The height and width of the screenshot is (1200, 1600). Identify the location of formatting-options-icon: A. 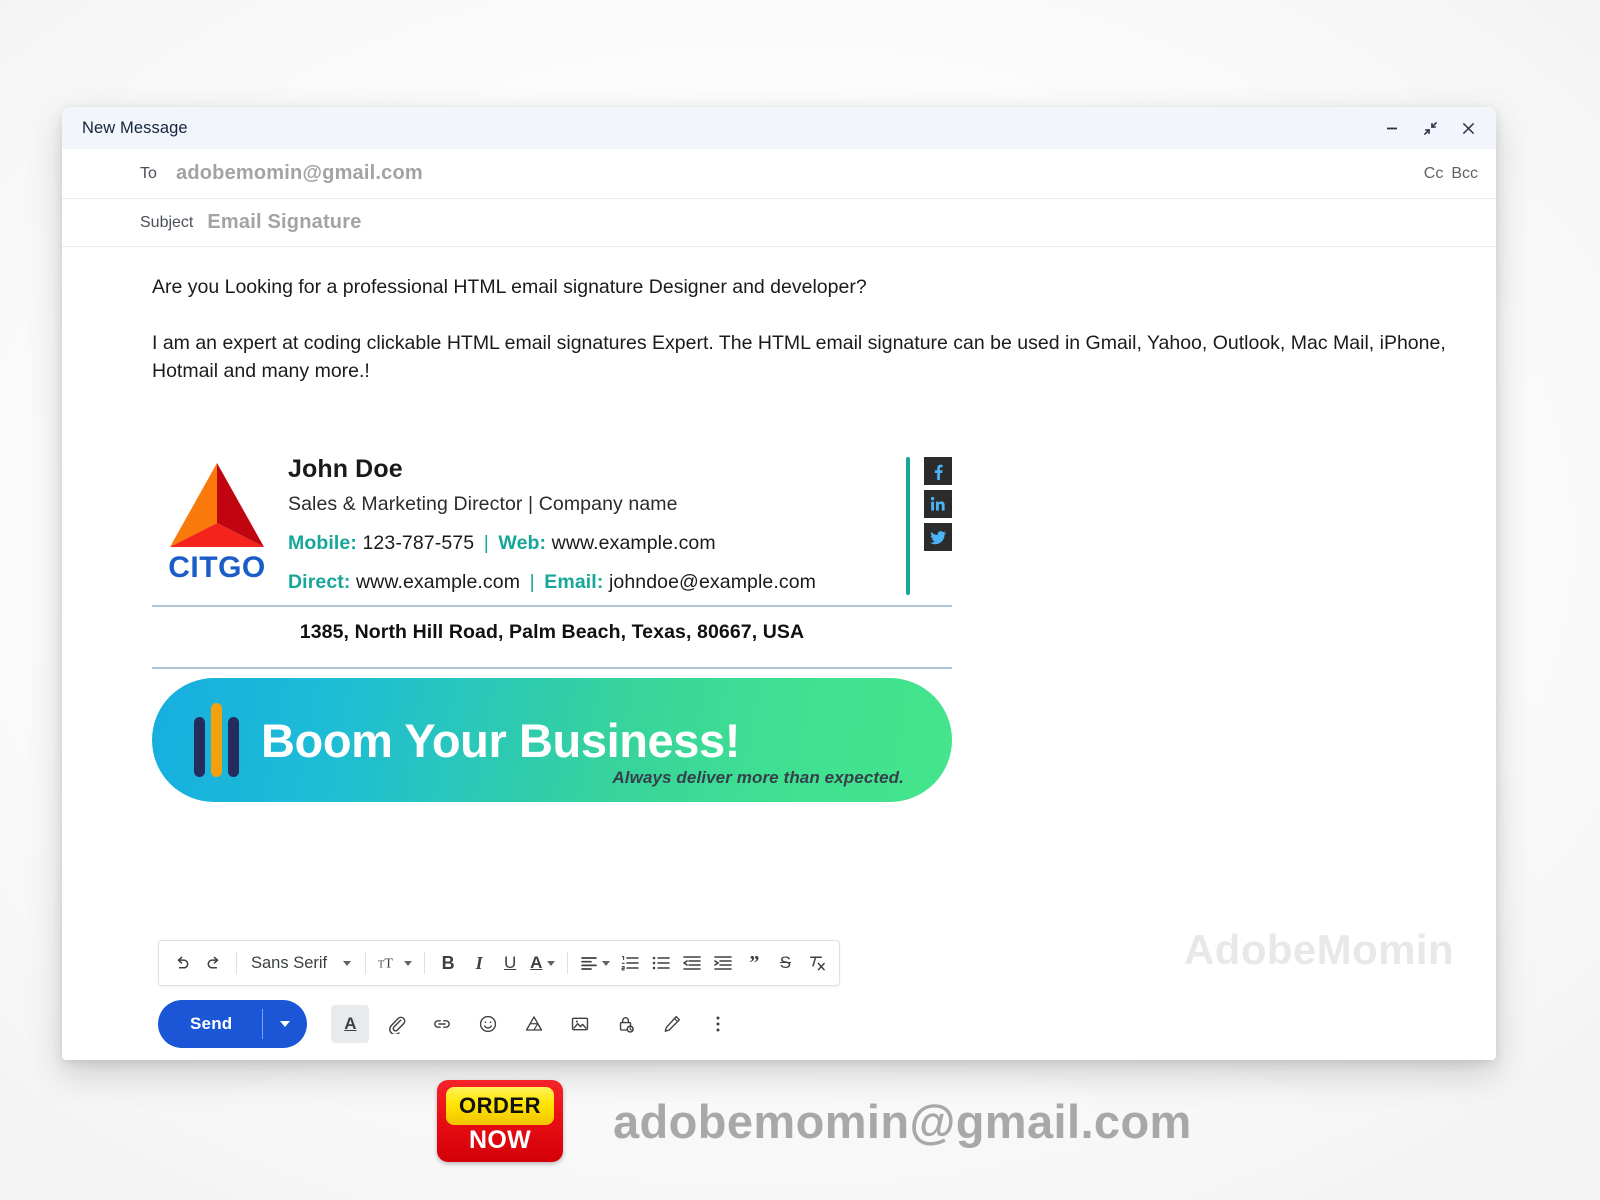
(350, 1024).